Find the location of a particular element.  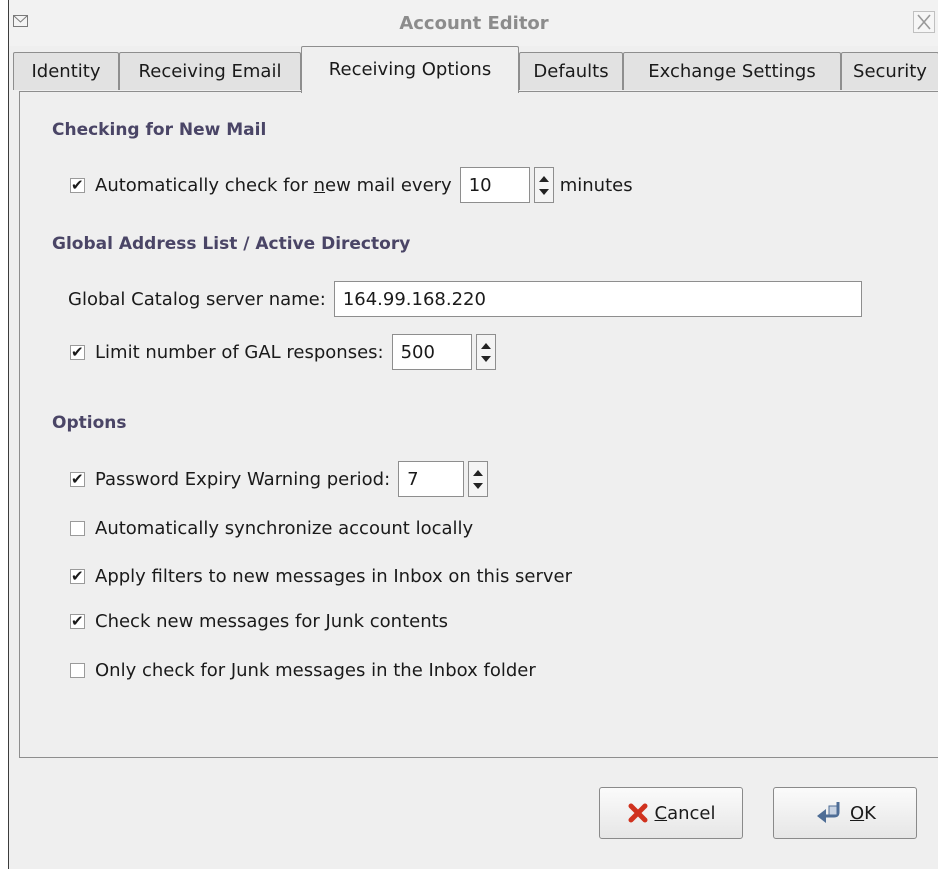

gal-limit-row: Limit number of GAL responses: is located at coordinates (286, 352).